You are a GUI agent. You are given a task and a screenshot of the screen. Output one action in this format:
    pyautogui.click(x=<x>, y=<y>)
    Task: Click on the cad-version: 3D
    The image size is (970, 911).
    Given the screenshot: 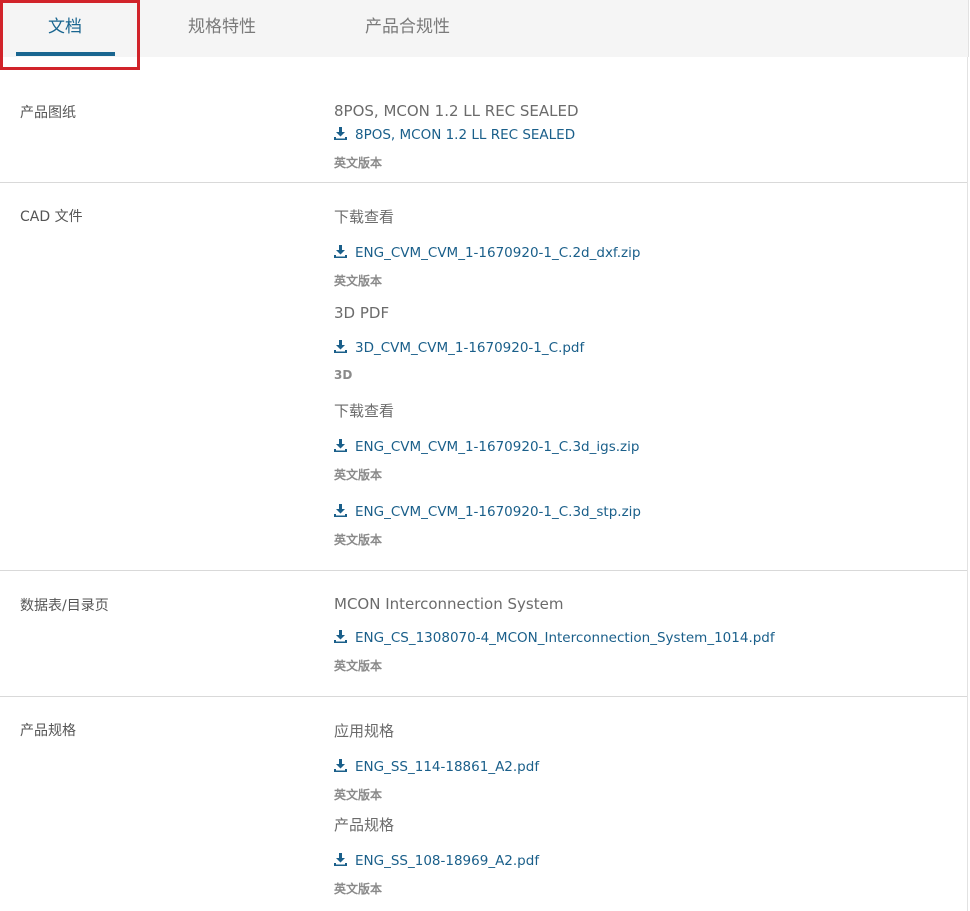 What is the action you would take?
    pyautogui.click(x=343, y=375)
    